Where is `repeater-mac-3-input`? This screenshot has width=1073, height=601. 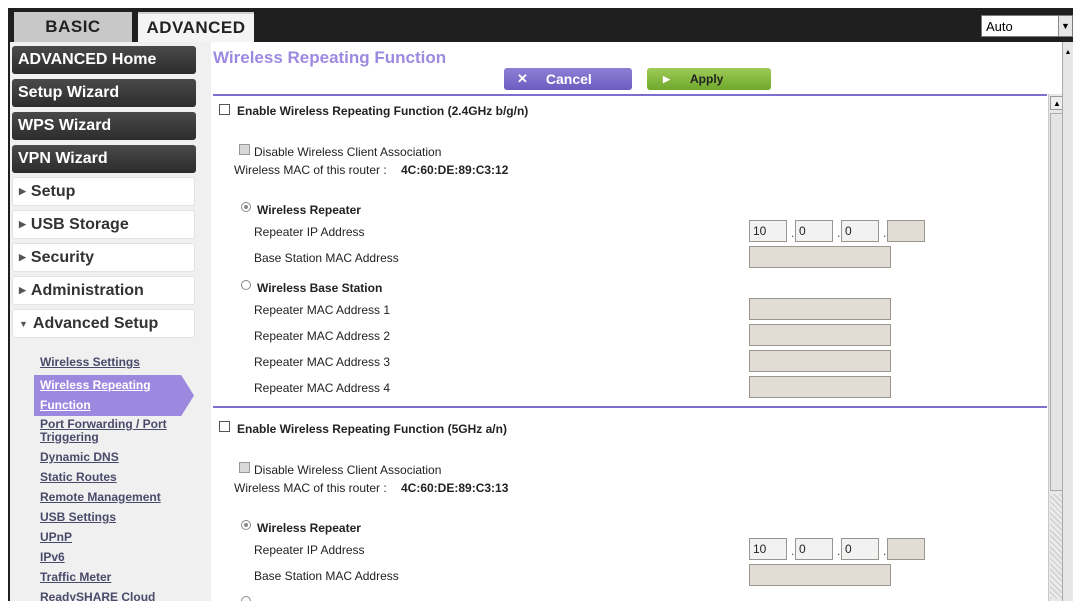 repeater-mac-3-input is located at coordinates (820, 361).